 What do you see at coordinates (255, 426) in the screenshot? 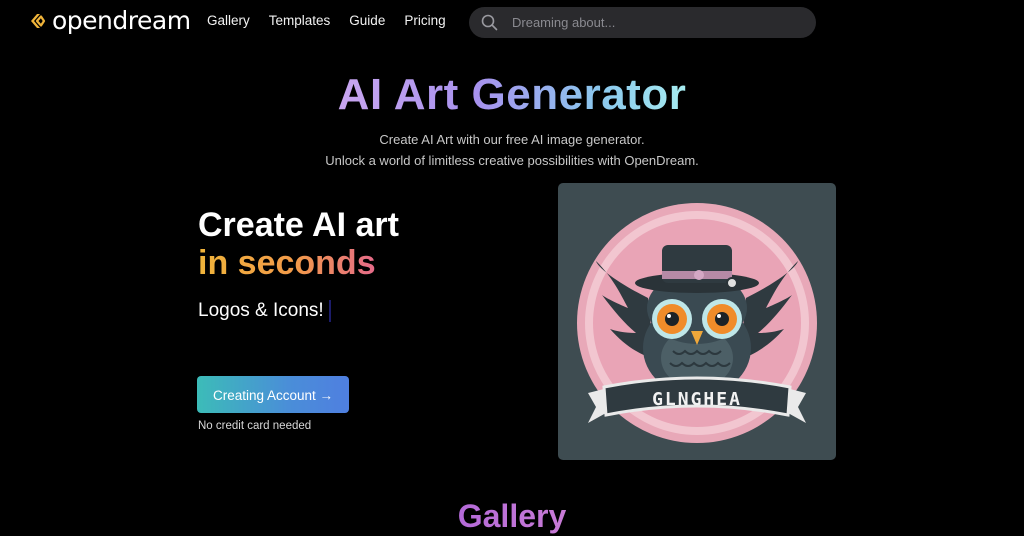
I see `no-credit-card-note: No credit card needed` at bounding box center [255, 426].